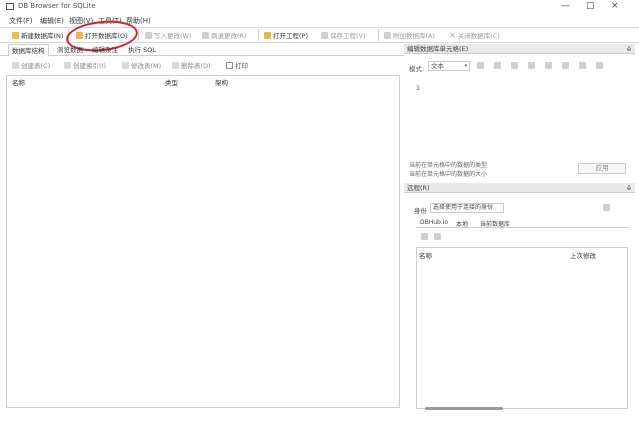 This screenshot has height=421, width=639. I want to click on attach-db-icon, so click(387, 35).